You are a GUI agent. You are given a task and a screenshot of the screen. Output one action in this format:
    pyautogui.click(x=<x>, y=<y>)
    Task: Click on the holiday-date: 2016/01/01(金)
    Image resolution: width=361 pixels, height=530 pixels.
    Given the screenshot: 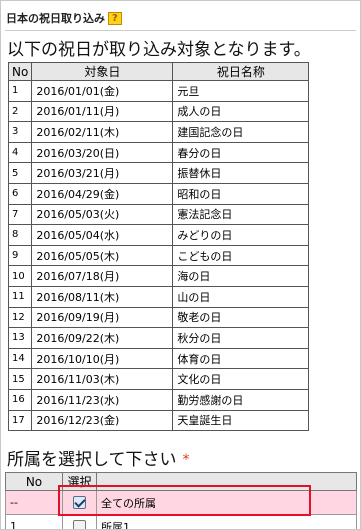 What is the action you would take?
    pyautogui.click(x=102, y=91)
    